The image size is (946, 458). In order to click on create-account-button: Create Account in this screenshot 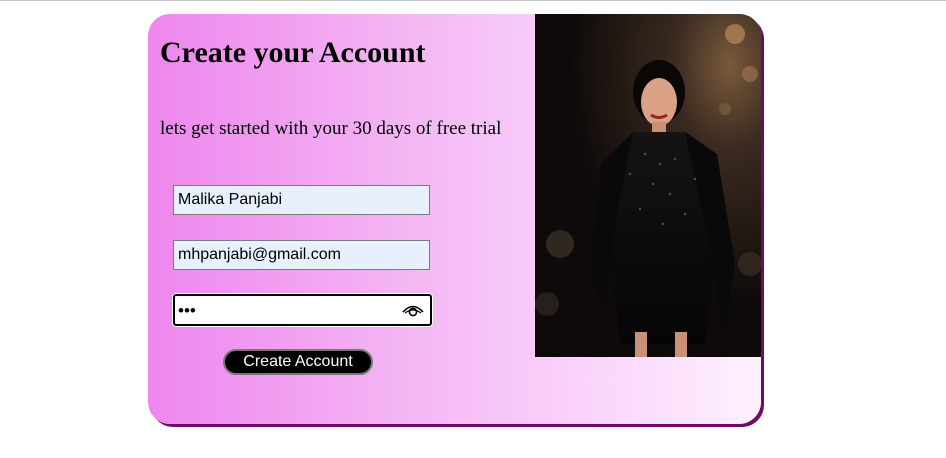, I will do `click(298, 362)`.